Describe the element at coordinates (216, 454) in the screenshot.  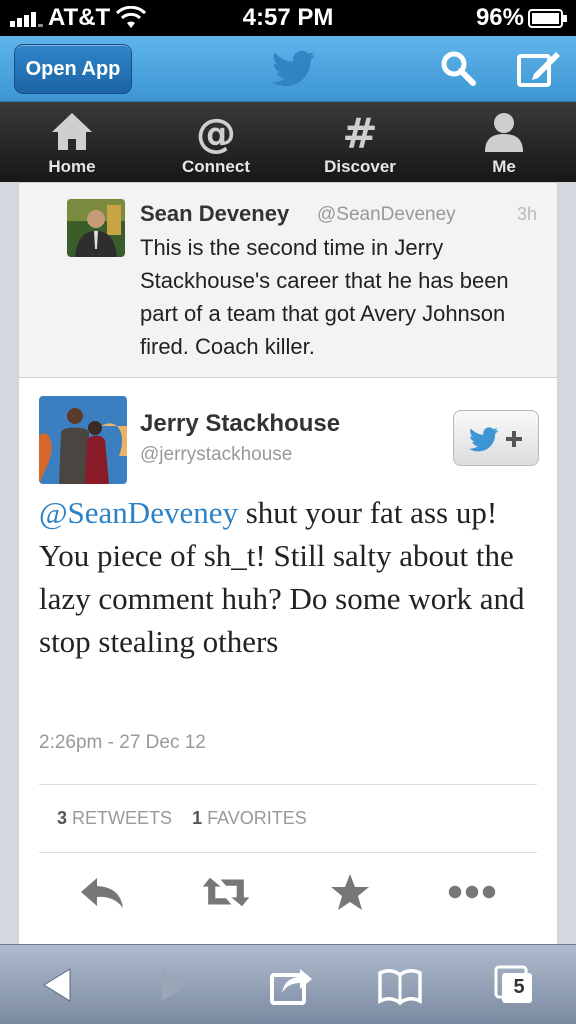
I see `author-handle: @jerrystackhouse` at that location.